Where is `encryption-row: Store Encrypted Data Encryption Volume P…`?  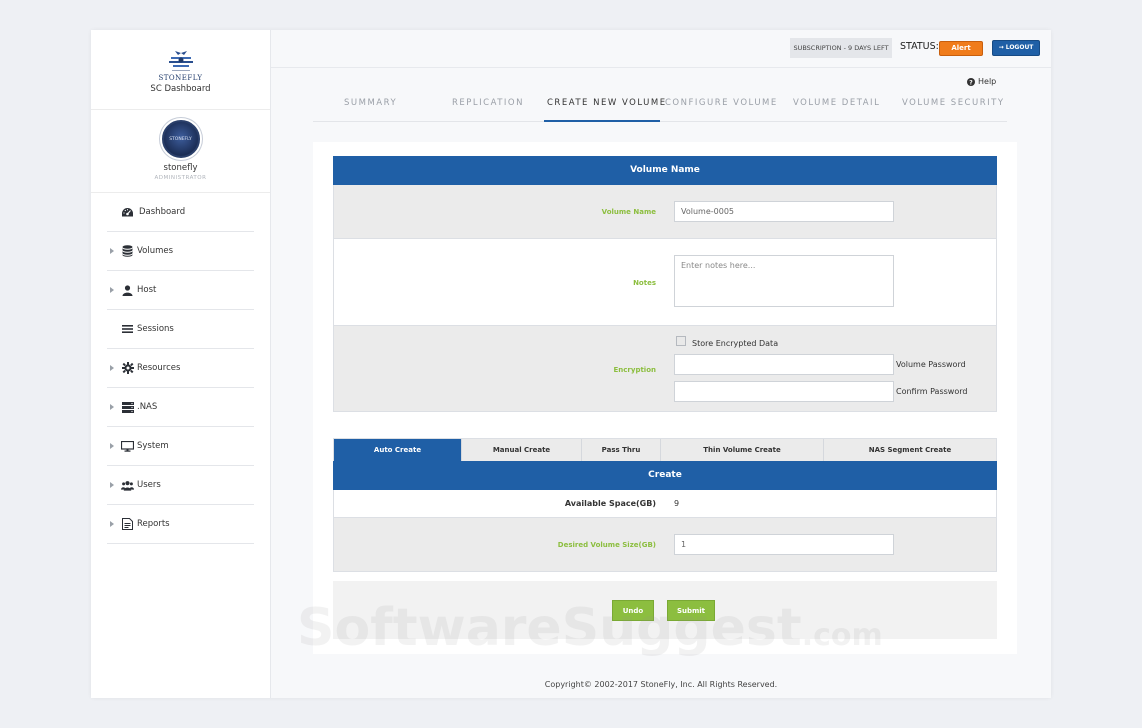 encryption-row: Store Encrypted Data Encryption Volume P… is located at coordinates (665, 369).